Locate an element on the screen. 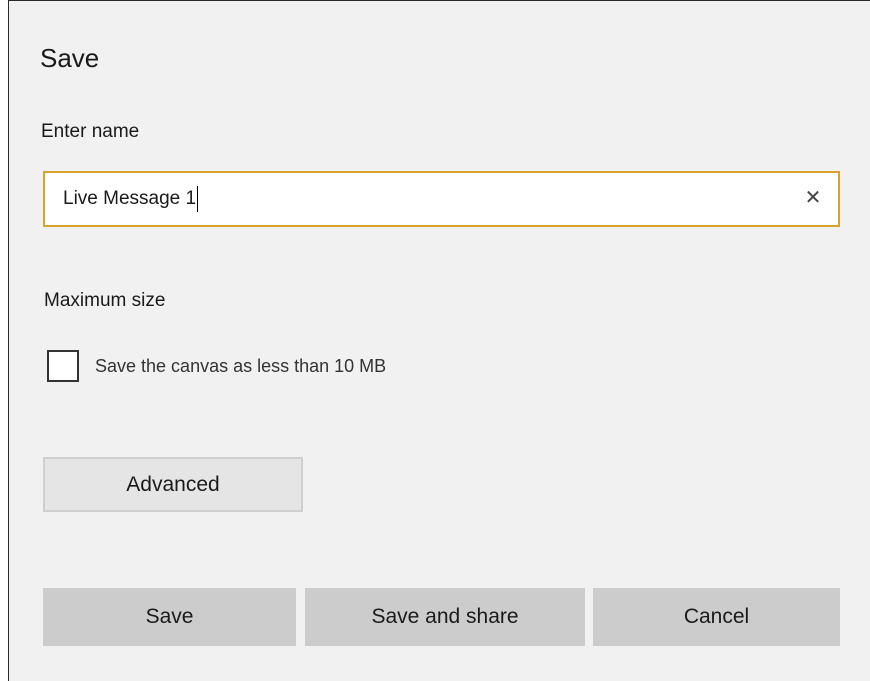 The width and height of the screenshot is (870, 681). dialog-title: Save is located at coordinates (70, 58).